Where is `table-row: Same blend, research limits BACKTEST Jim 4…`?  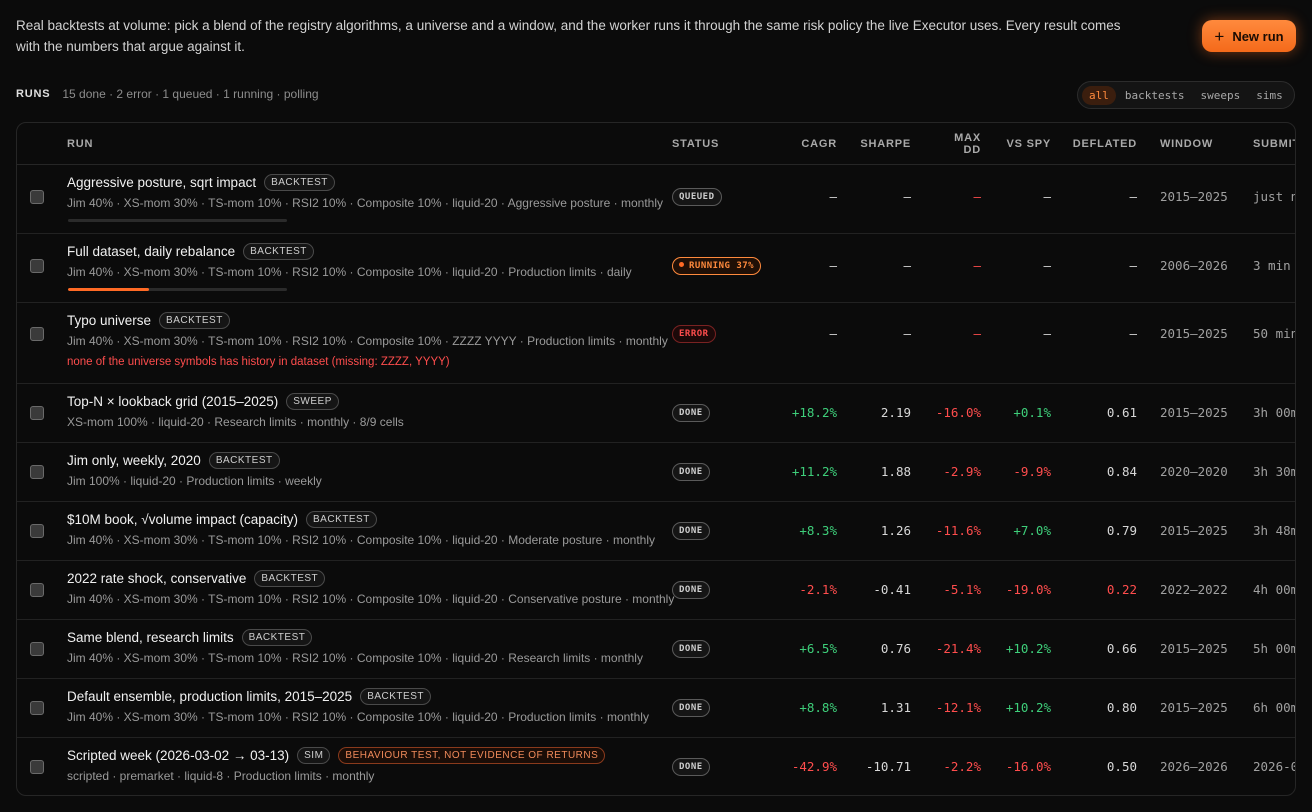
table-row: Same blend, research limits BACKTEST Jim 4… is located at coordinates (656, 649).